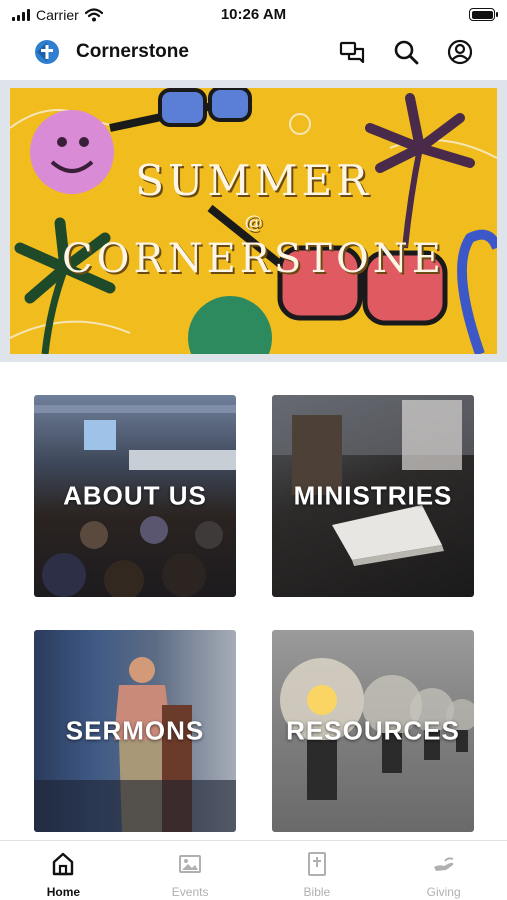 This screenshot has width=507, height=900. What do you see at coordinates (63, 864) in the screenshot?
I see `home-icon` at bounding box center [63, 864].